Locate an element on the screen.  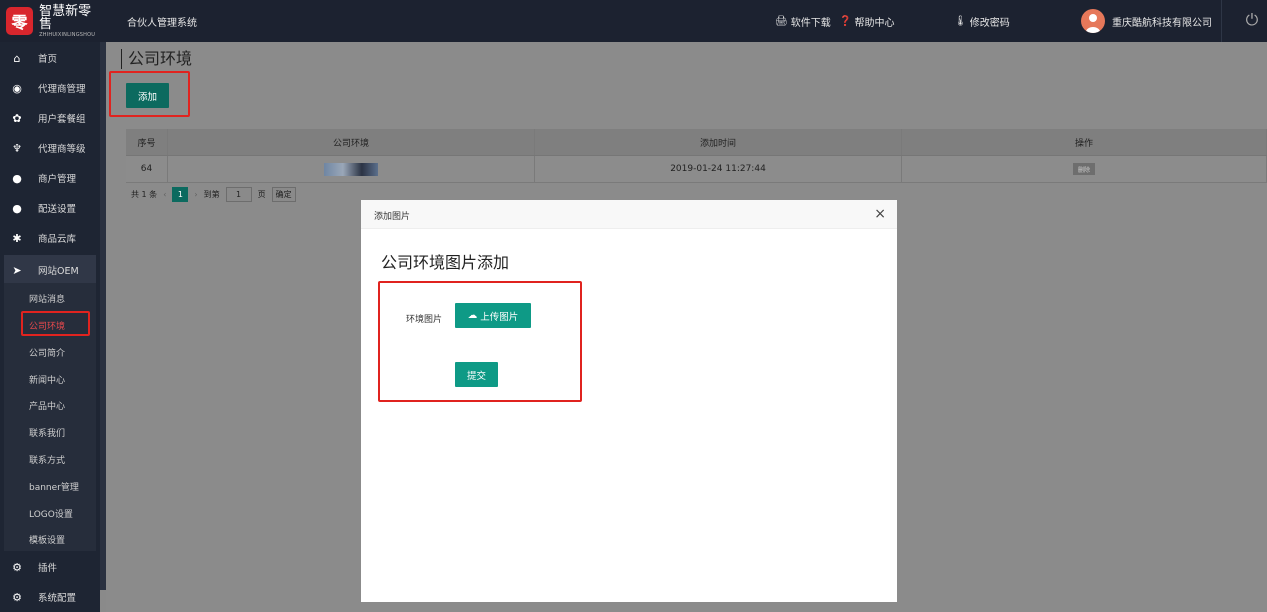
sidebar-item-user-package: ✿ 用户套餐组 is located at coordinates (50, 118).